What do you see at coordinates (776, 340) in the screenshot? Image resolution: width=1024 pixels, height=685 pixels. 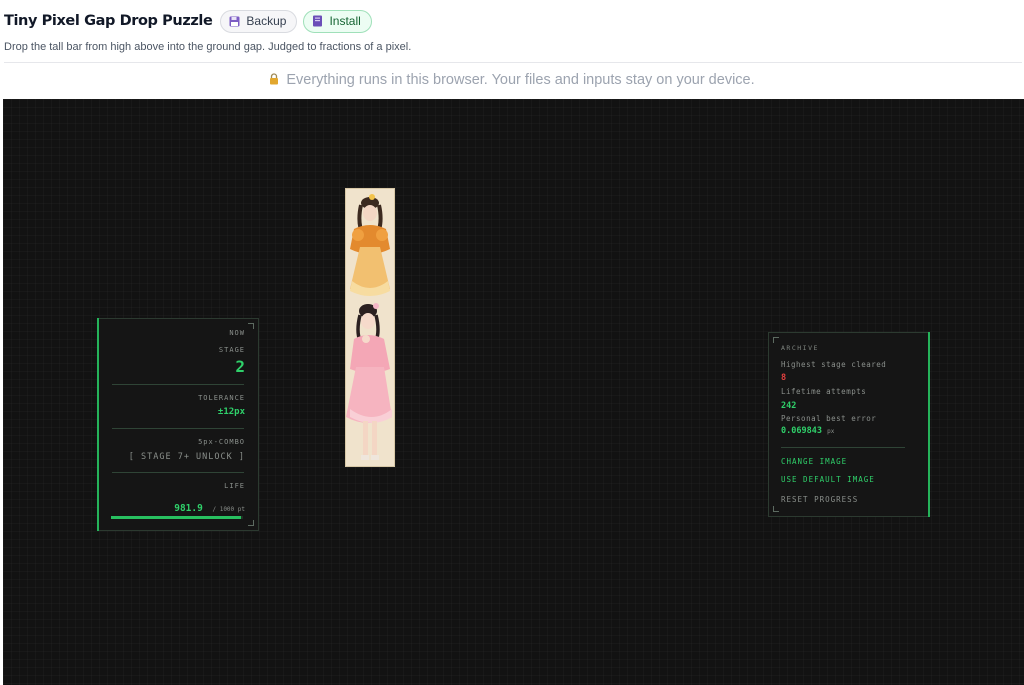 I see `archive-corner-top-left` at bounding box center [776, 340].